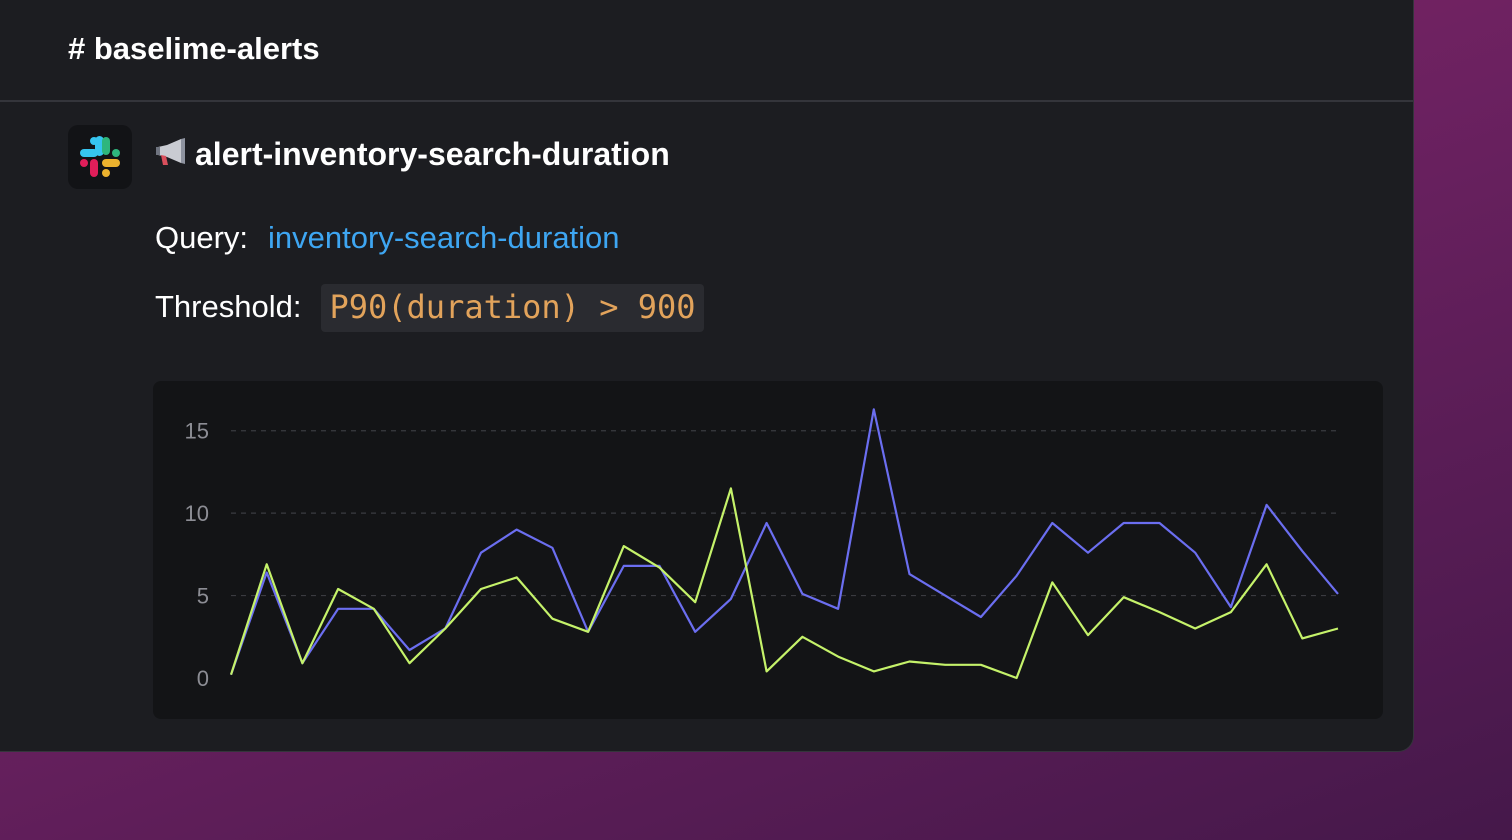  What do you see at coordinates (228, 306) in the screenshot?
I see `threshold-label: Threshold:` at bounding box center [228, 306].